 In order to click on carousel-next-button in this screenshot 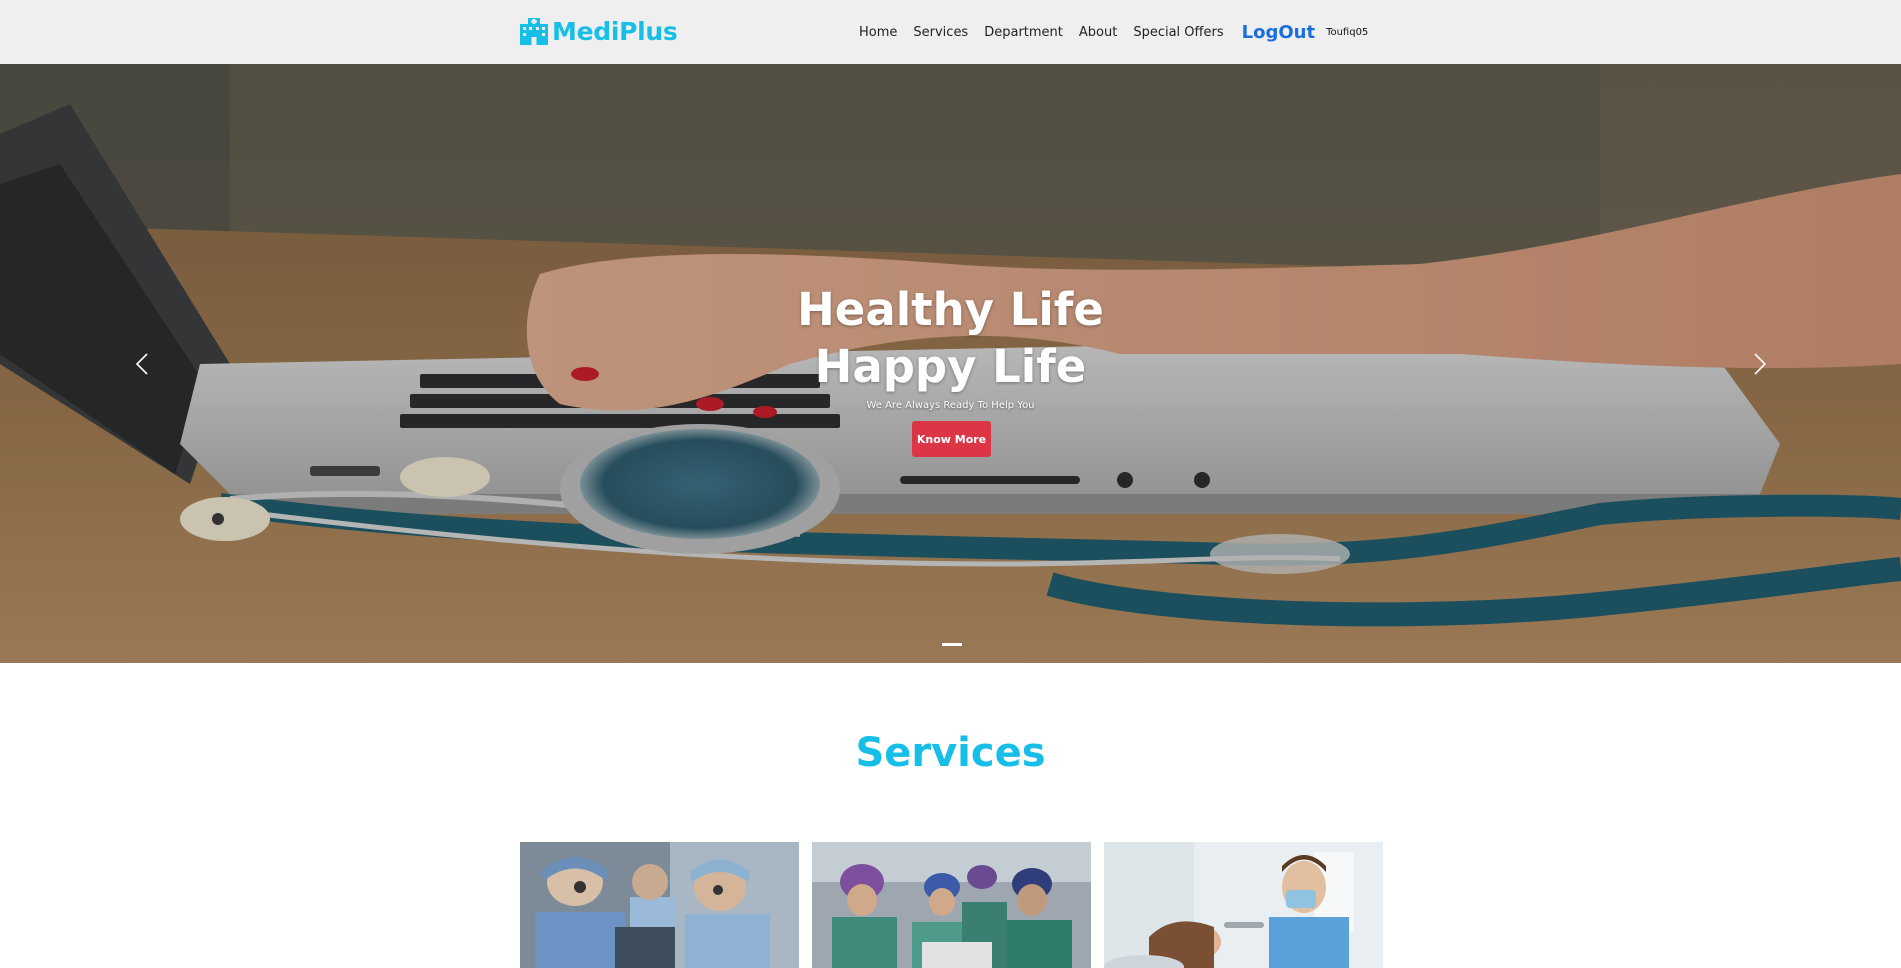, I will do `click(1760, 364)`.